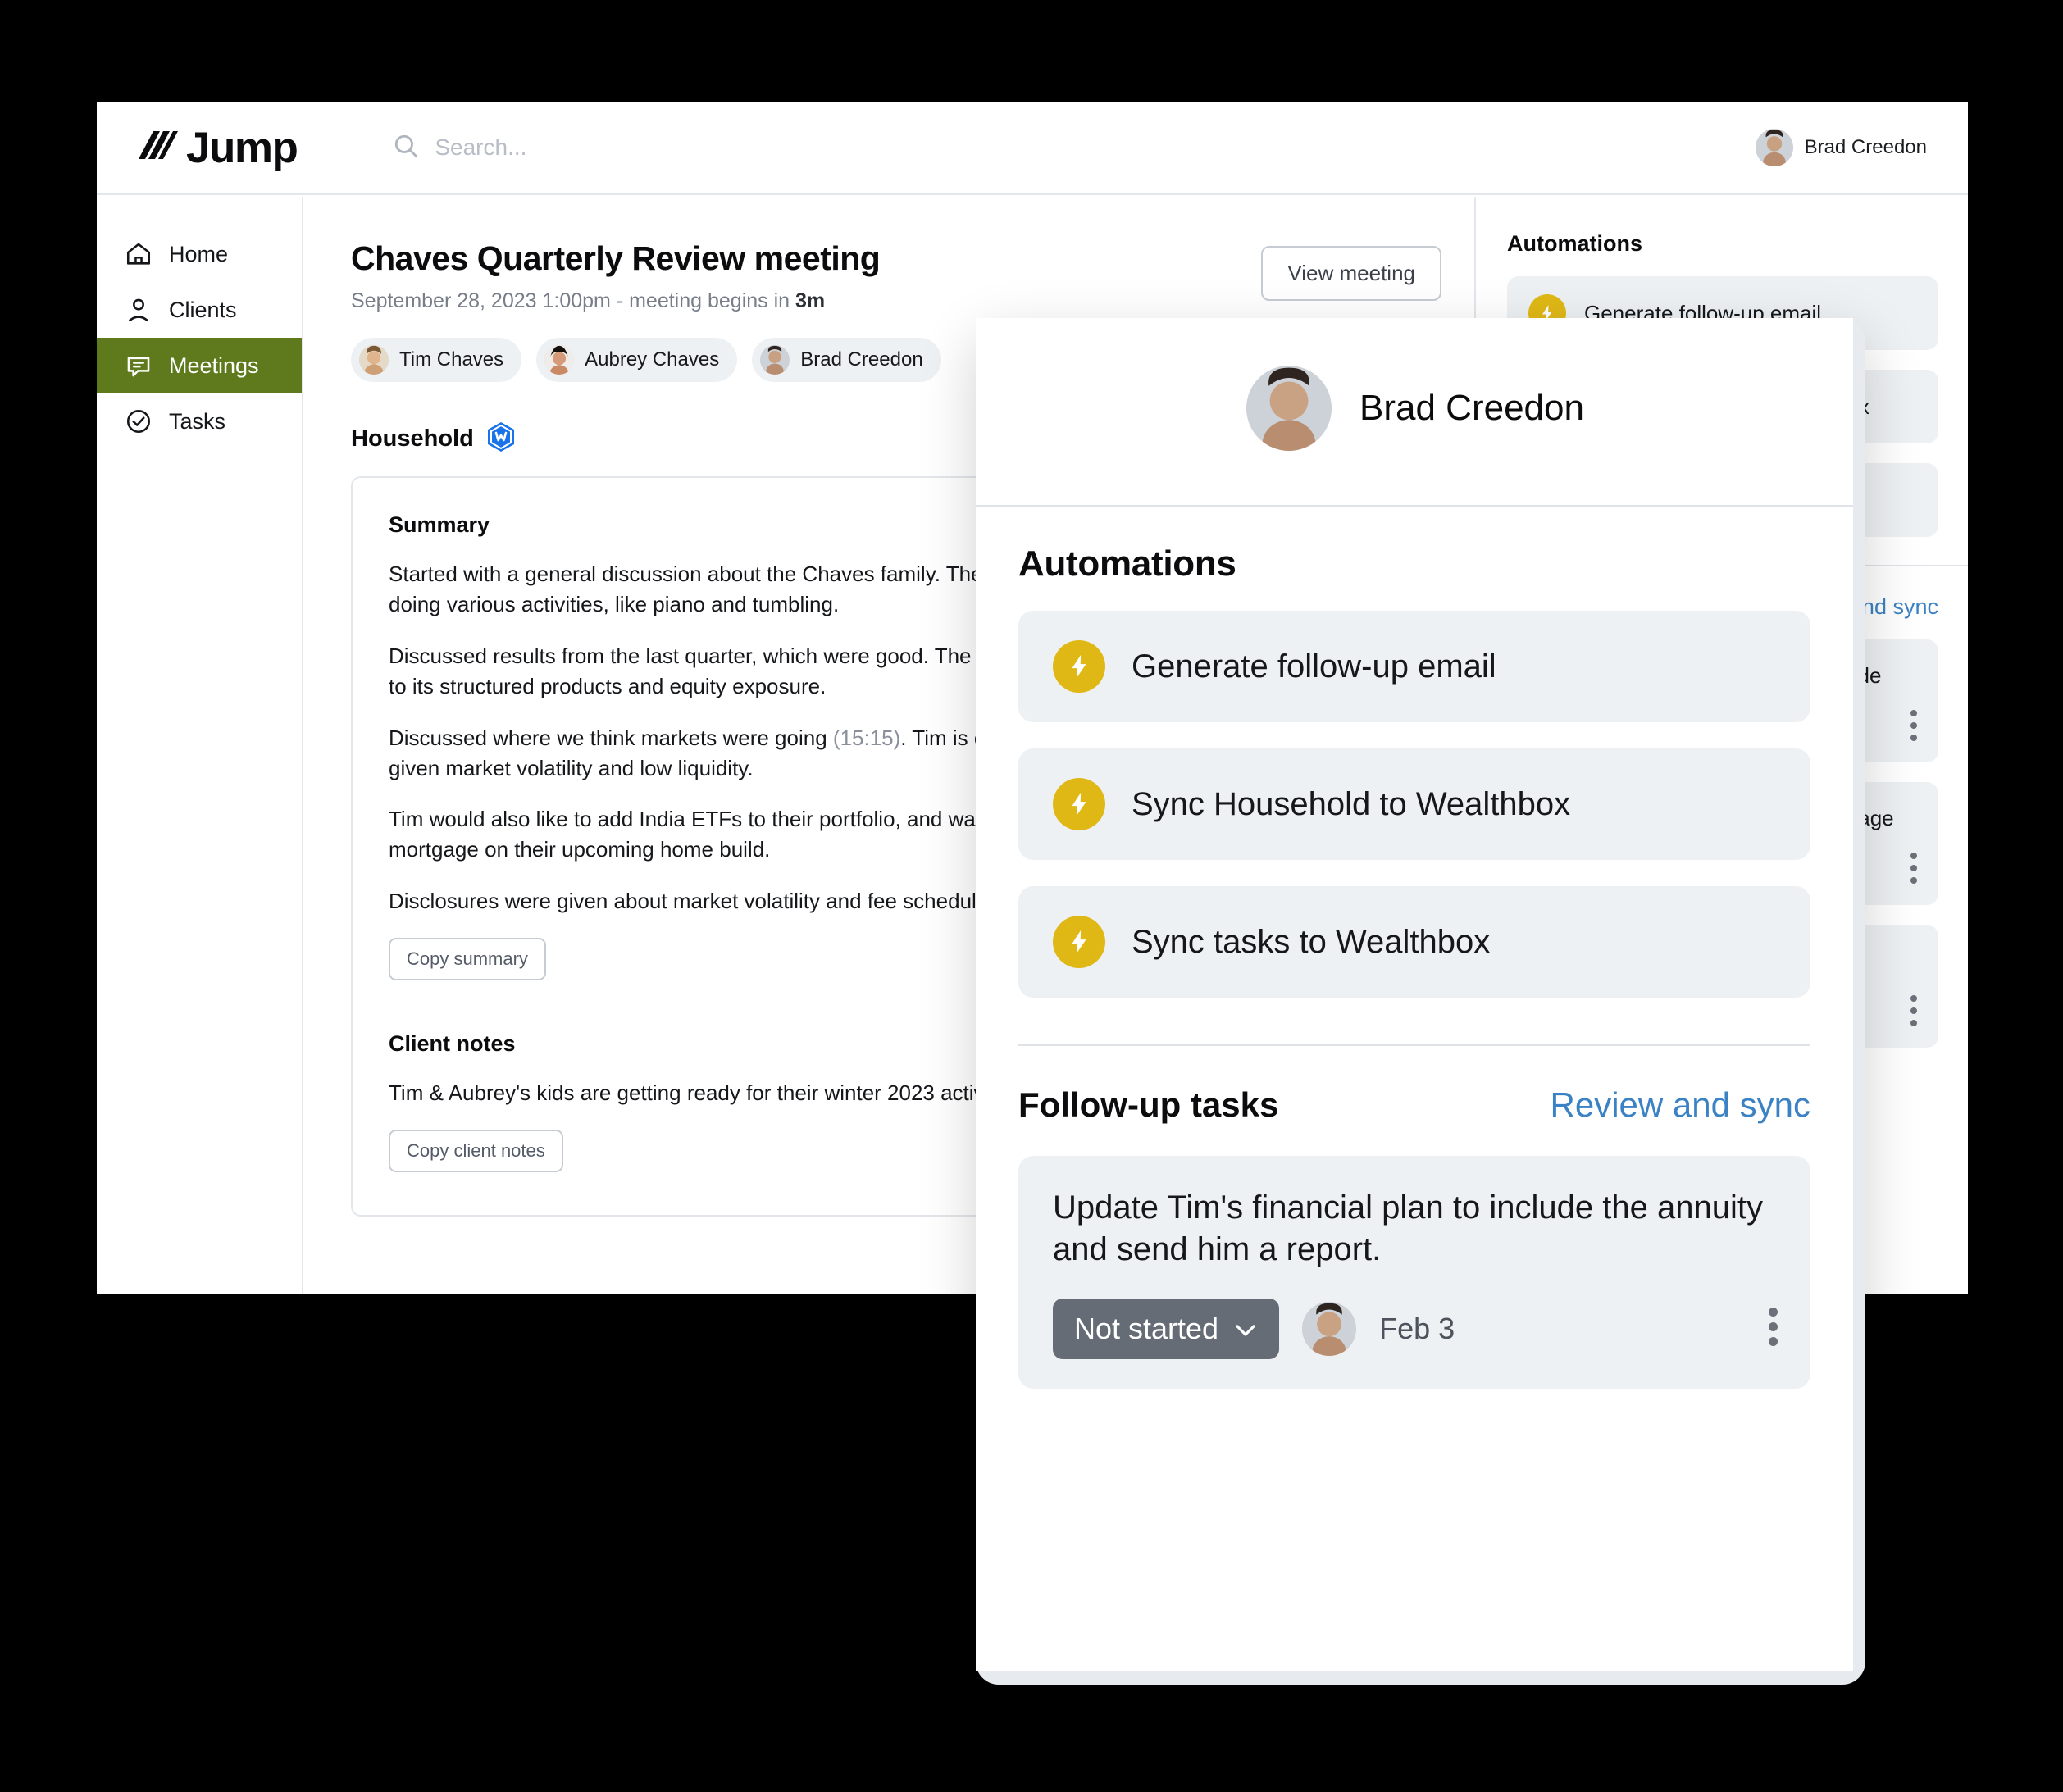 The image size is (2063, 1792). I want to click on sidebar-item-meetings: Meetings, so click(199, 365).